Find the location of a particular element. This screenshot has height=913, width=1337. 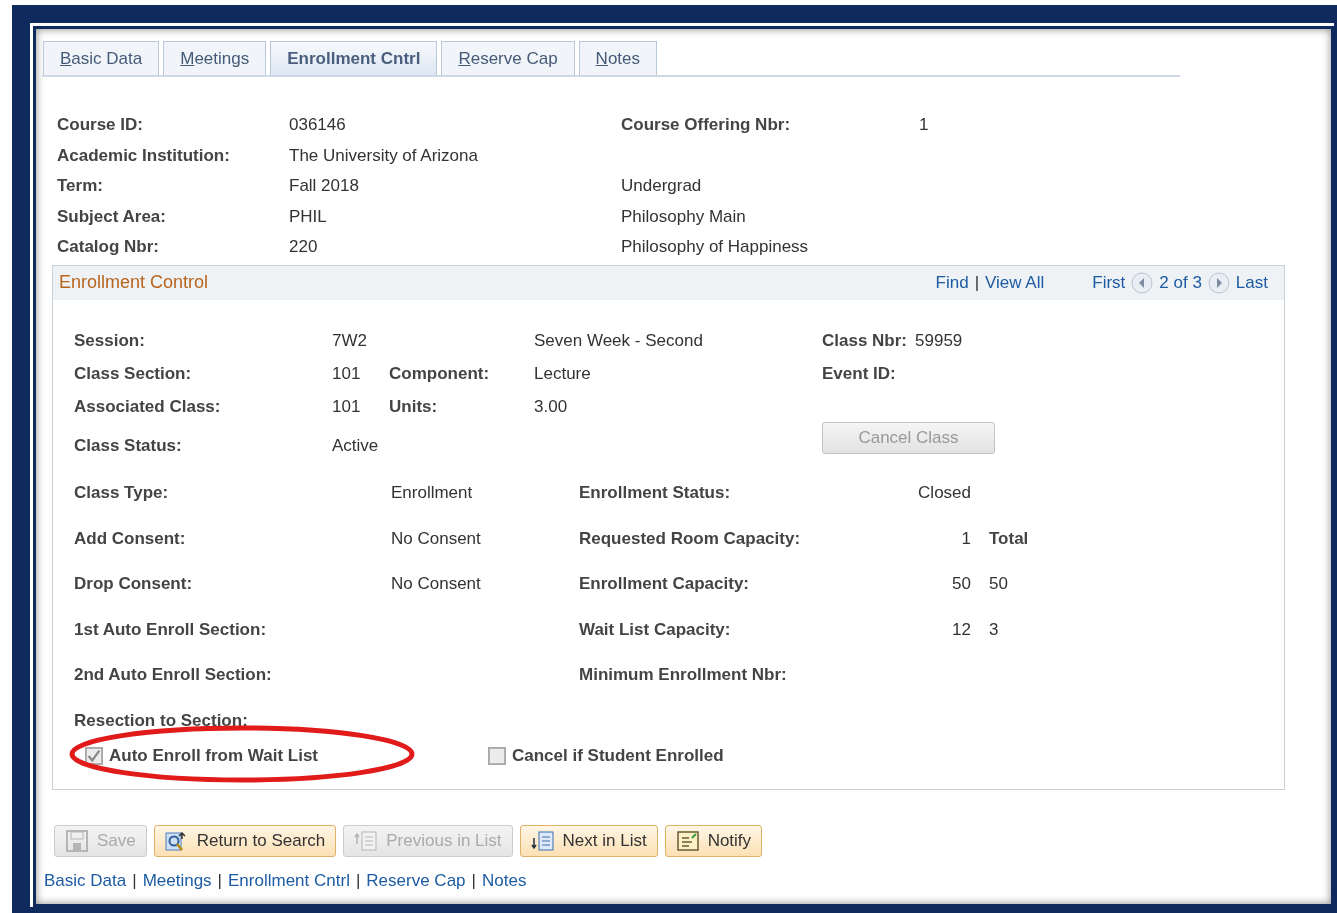

field-label: Enrollment Status: is located at coordinates (655, 493).